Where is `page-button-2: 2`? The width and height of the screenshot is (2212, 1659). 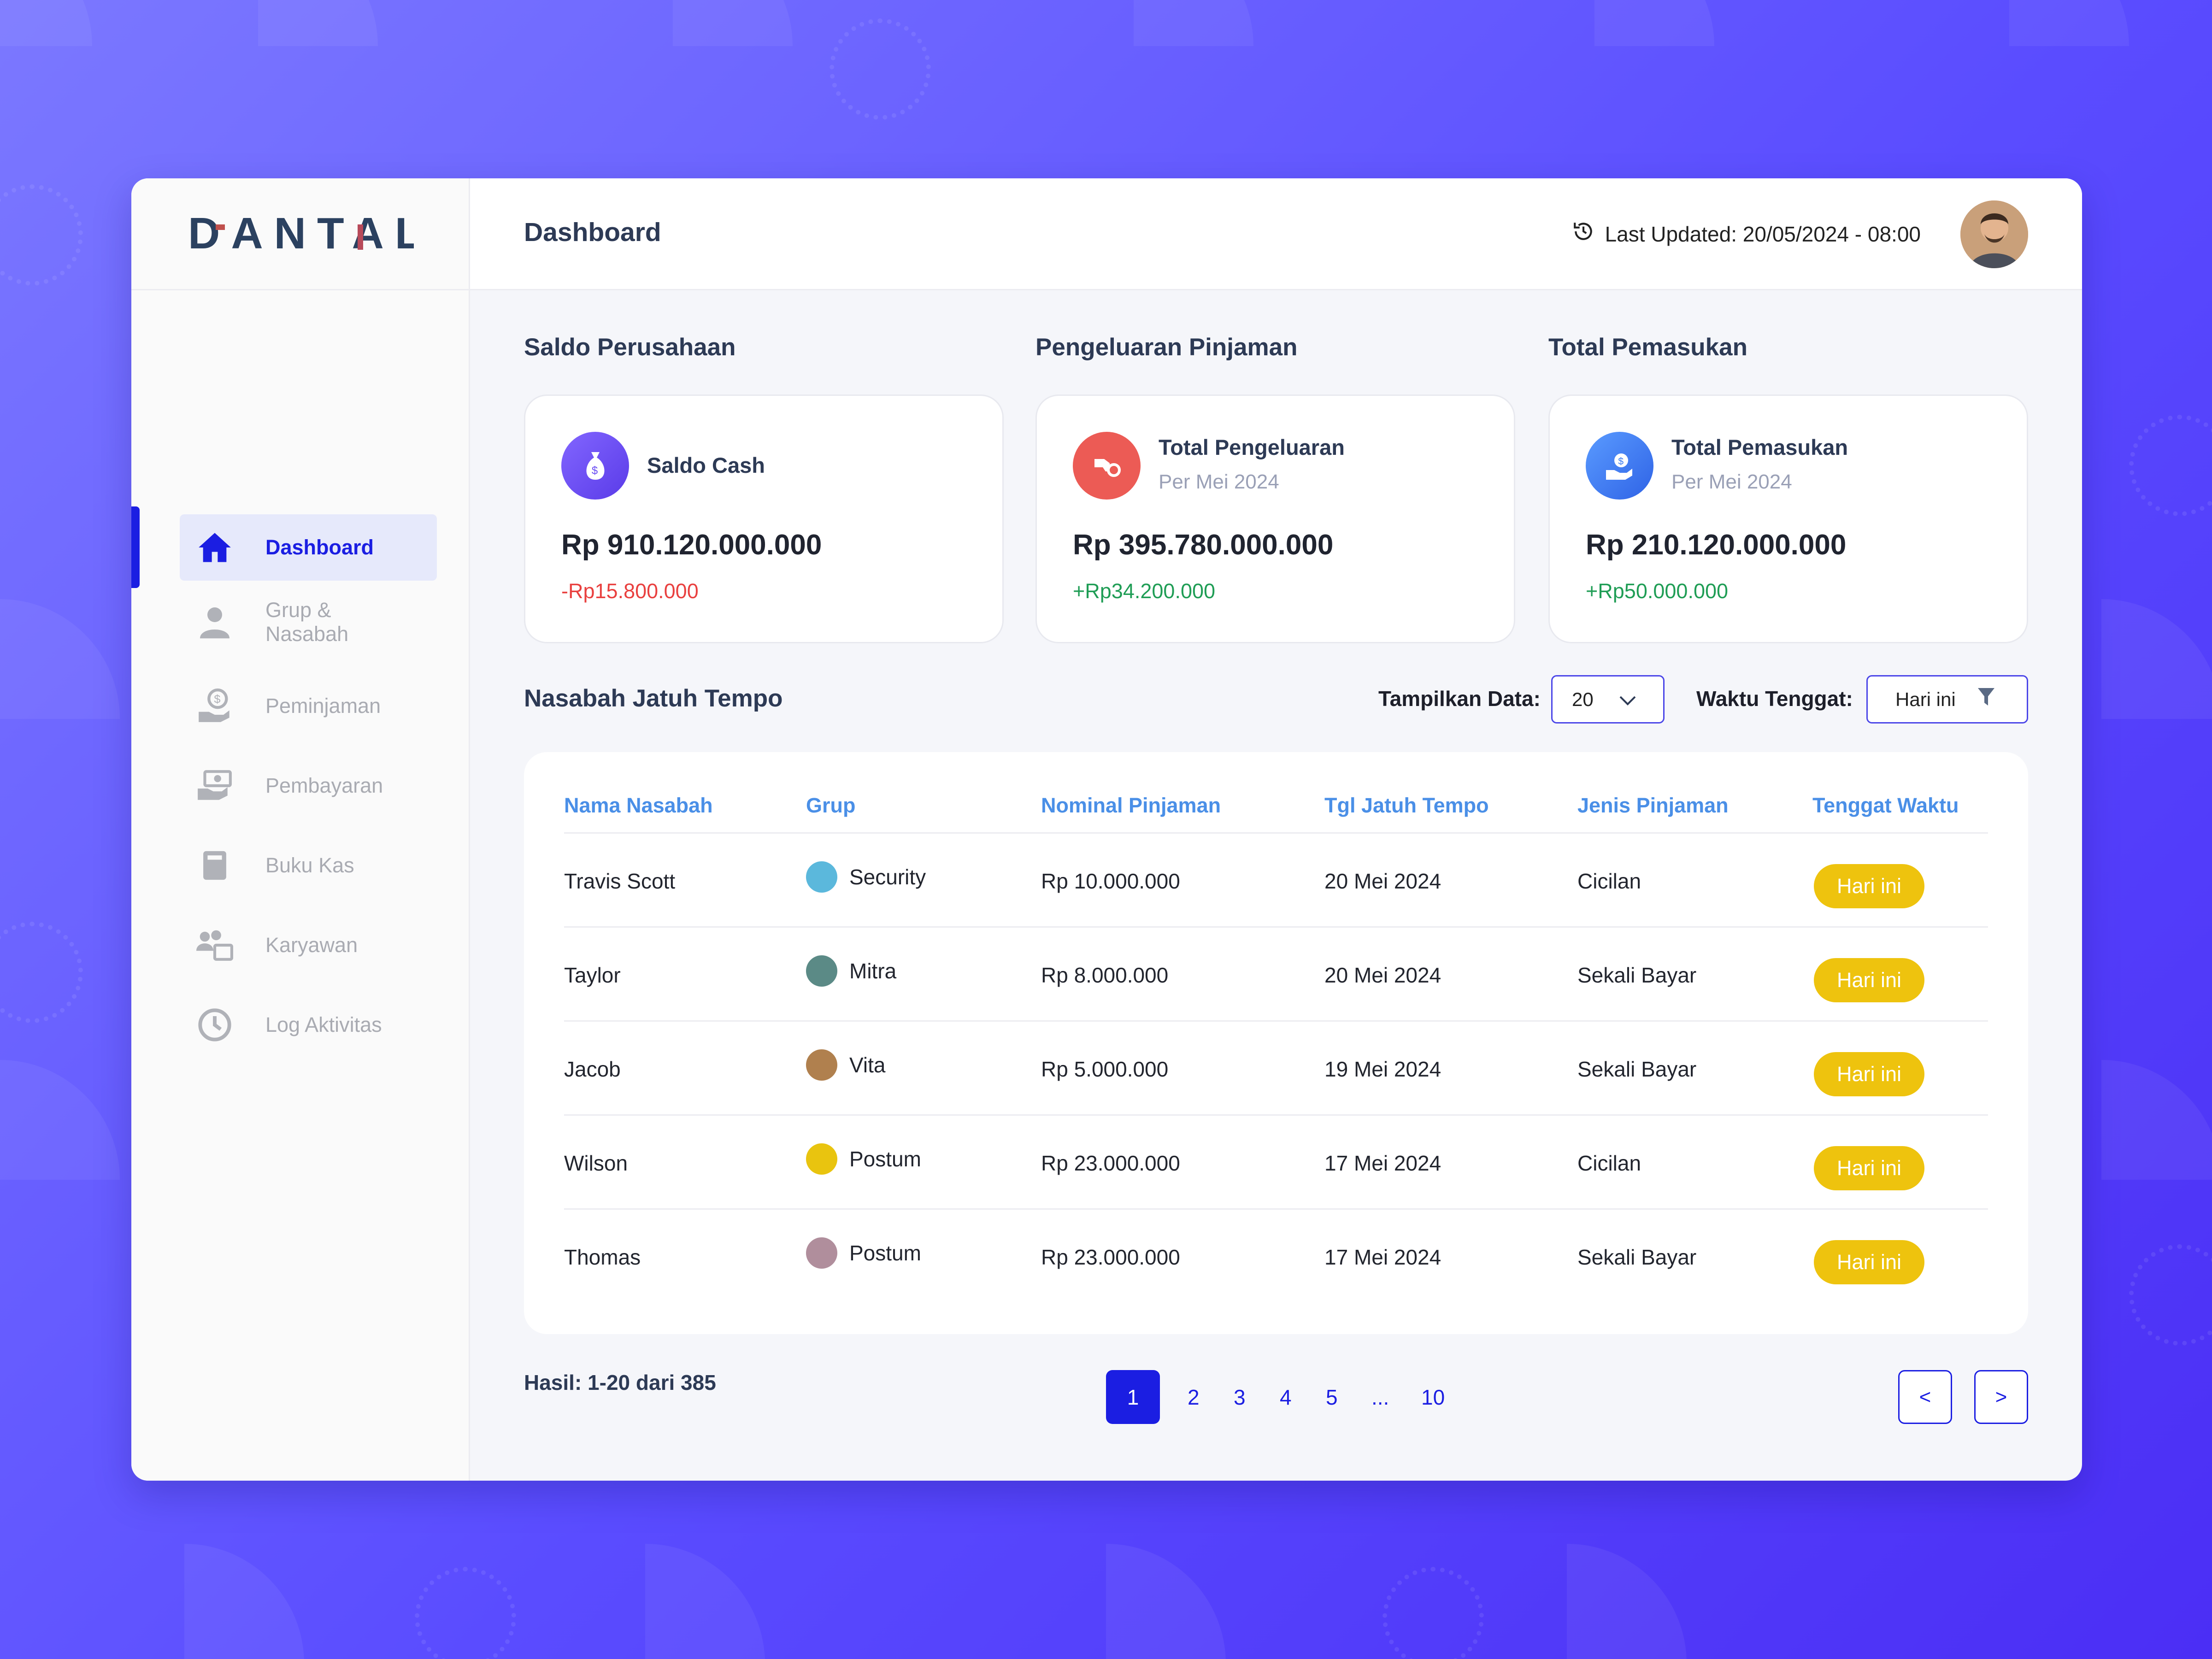
page-button-2: 2 is located at coordinates (1194, 1397).